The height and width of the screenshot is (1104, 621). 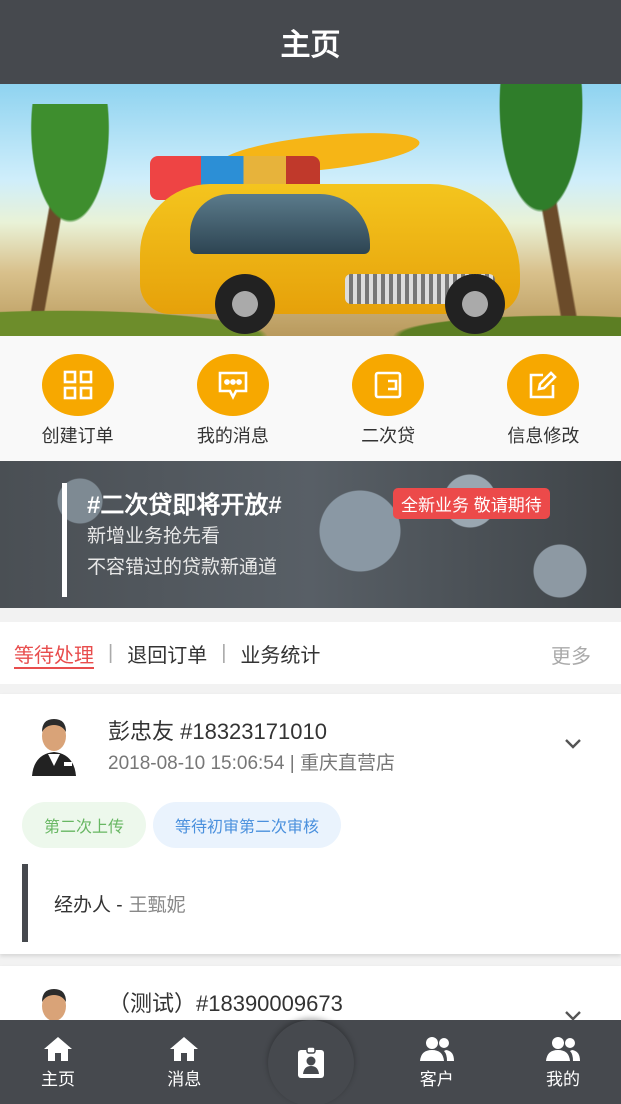 I want to click on order-datetime: 2018-08-10 15:06:54, so click(x=196, y=763).